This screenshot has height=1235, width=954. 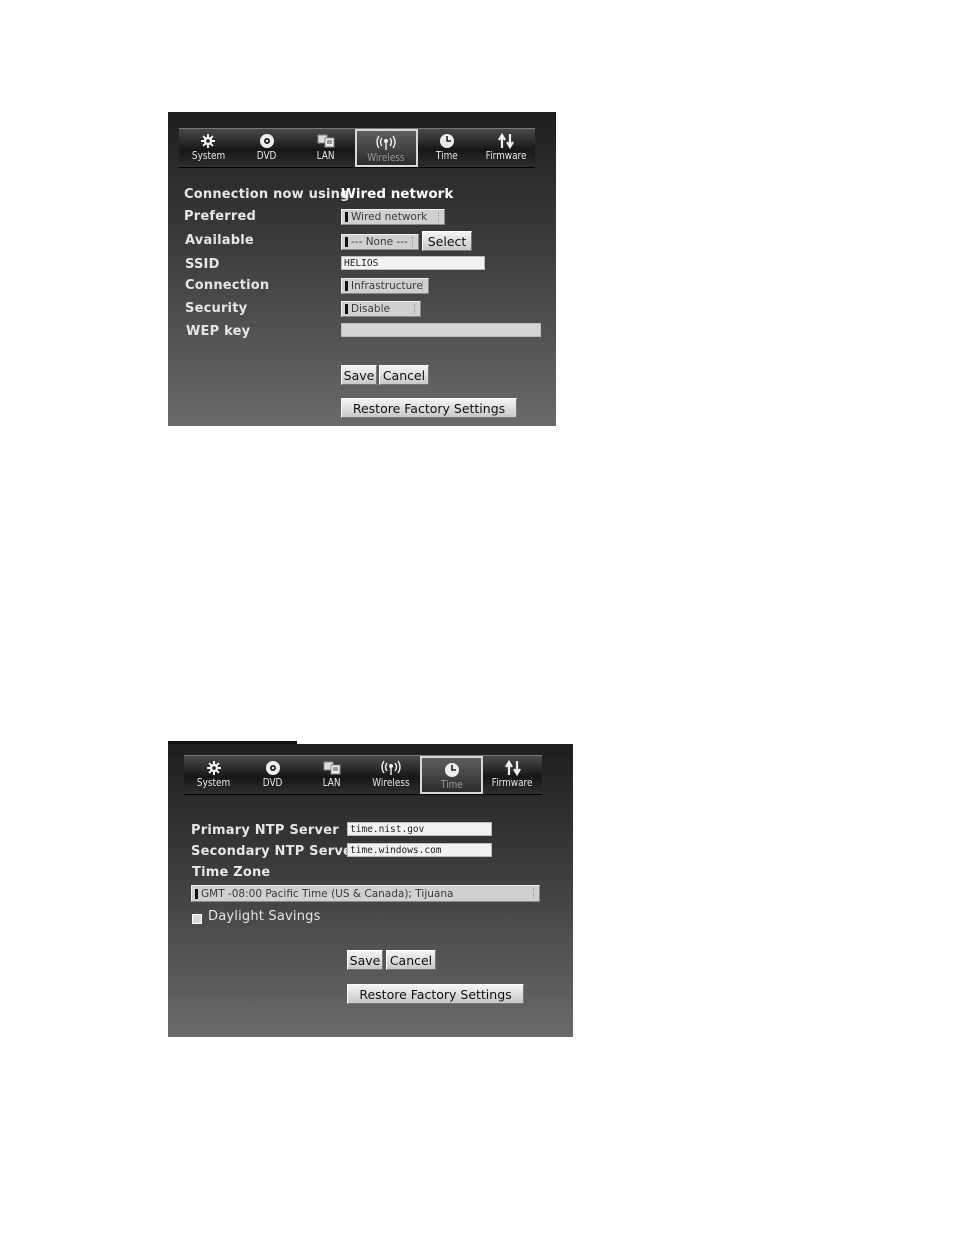 I want to click on preferred-label: Preferred, so click(x=220, y=216).